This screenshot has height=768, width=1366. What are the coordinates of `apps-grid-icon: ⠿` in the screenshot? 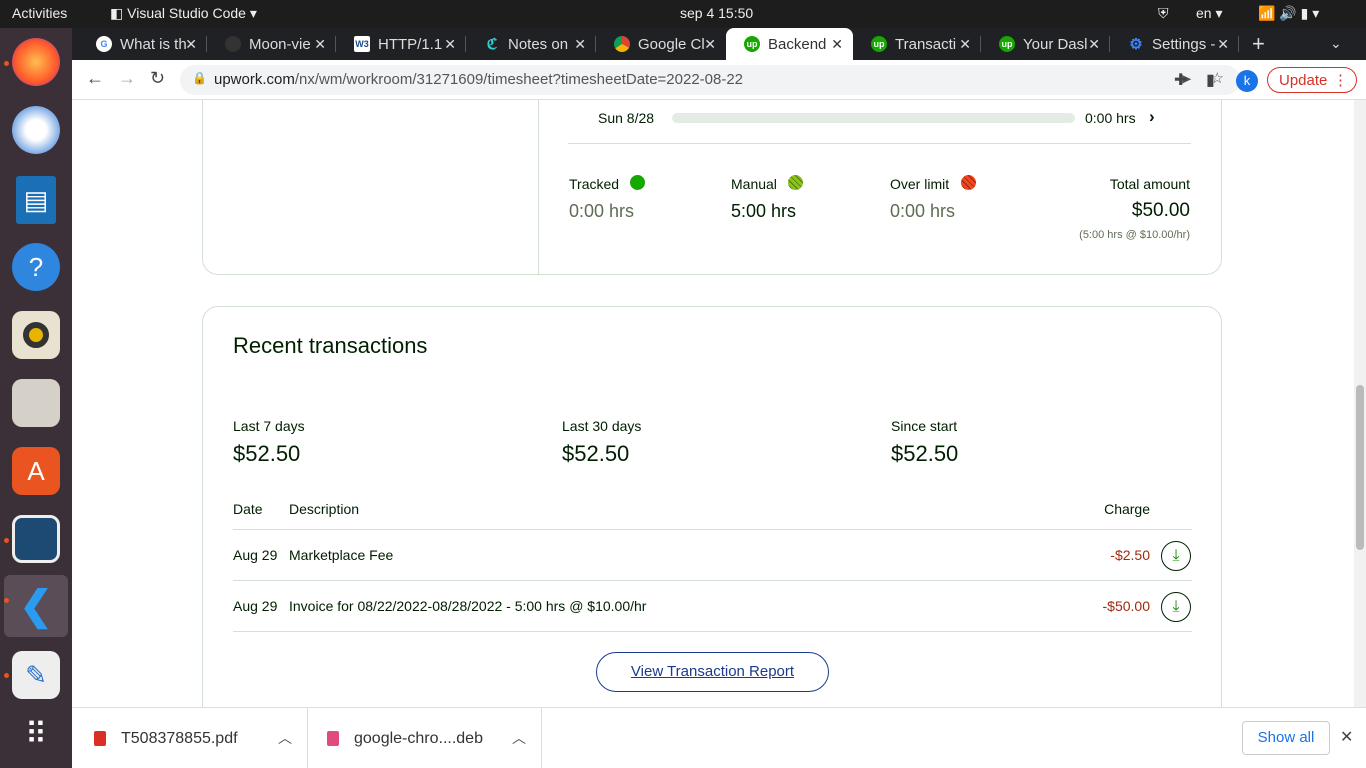 It's located at (36, 734).